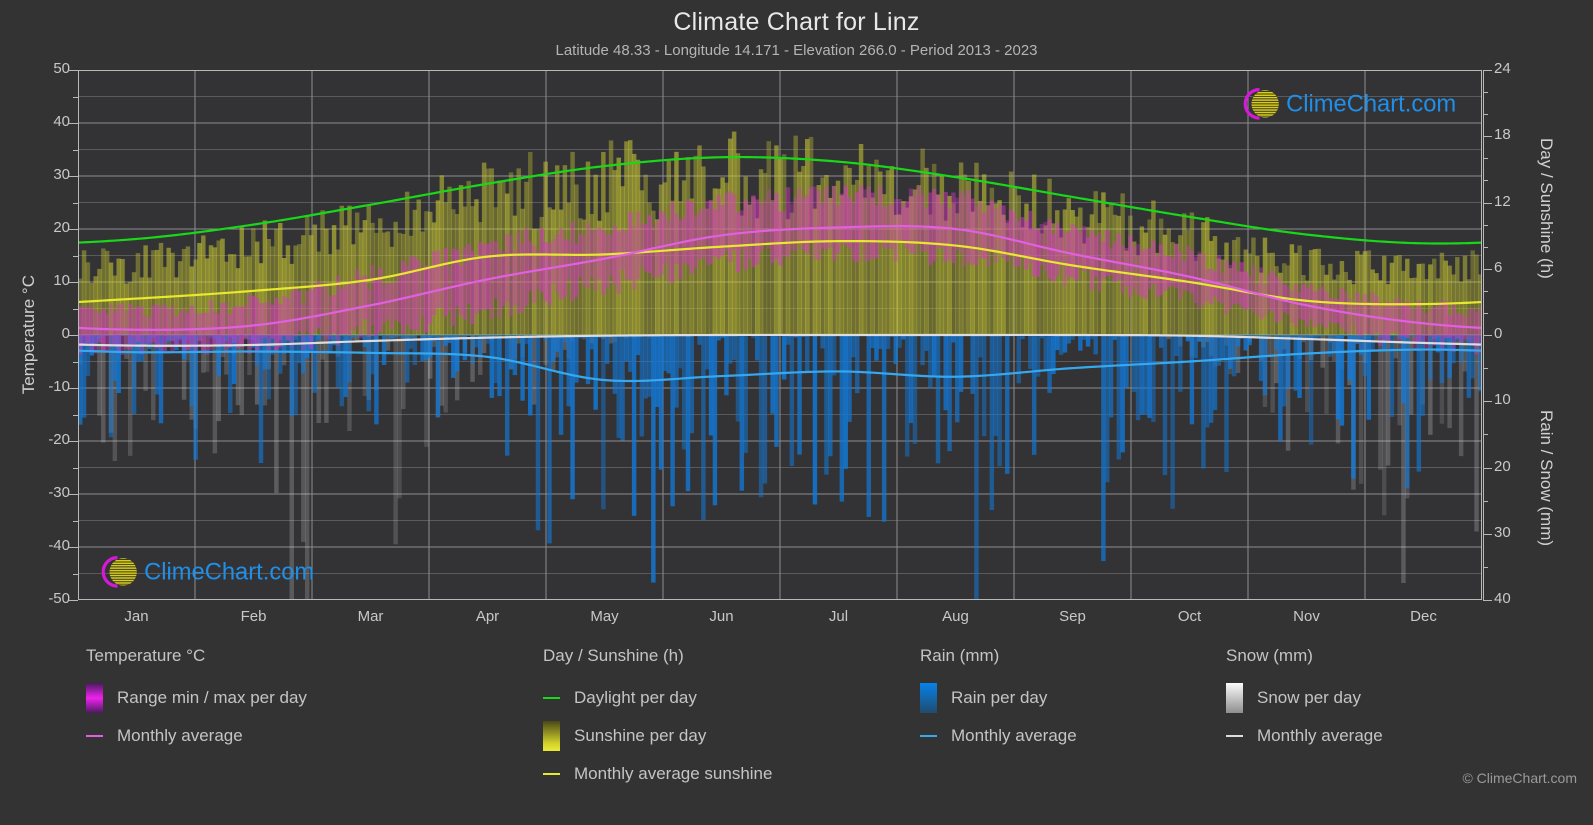  Describe the element at coordinates (65, 333) in the screenshot. I see `left-tick-label: 0` at that location.